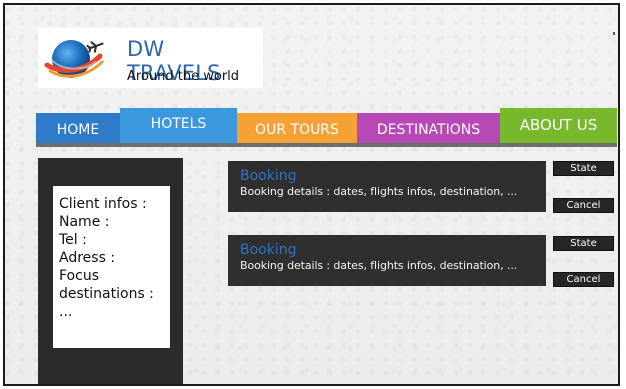  Describe the element at coordinates (73, 240) in the screenshot. I see `client-tel-label: Tel :` at that location.